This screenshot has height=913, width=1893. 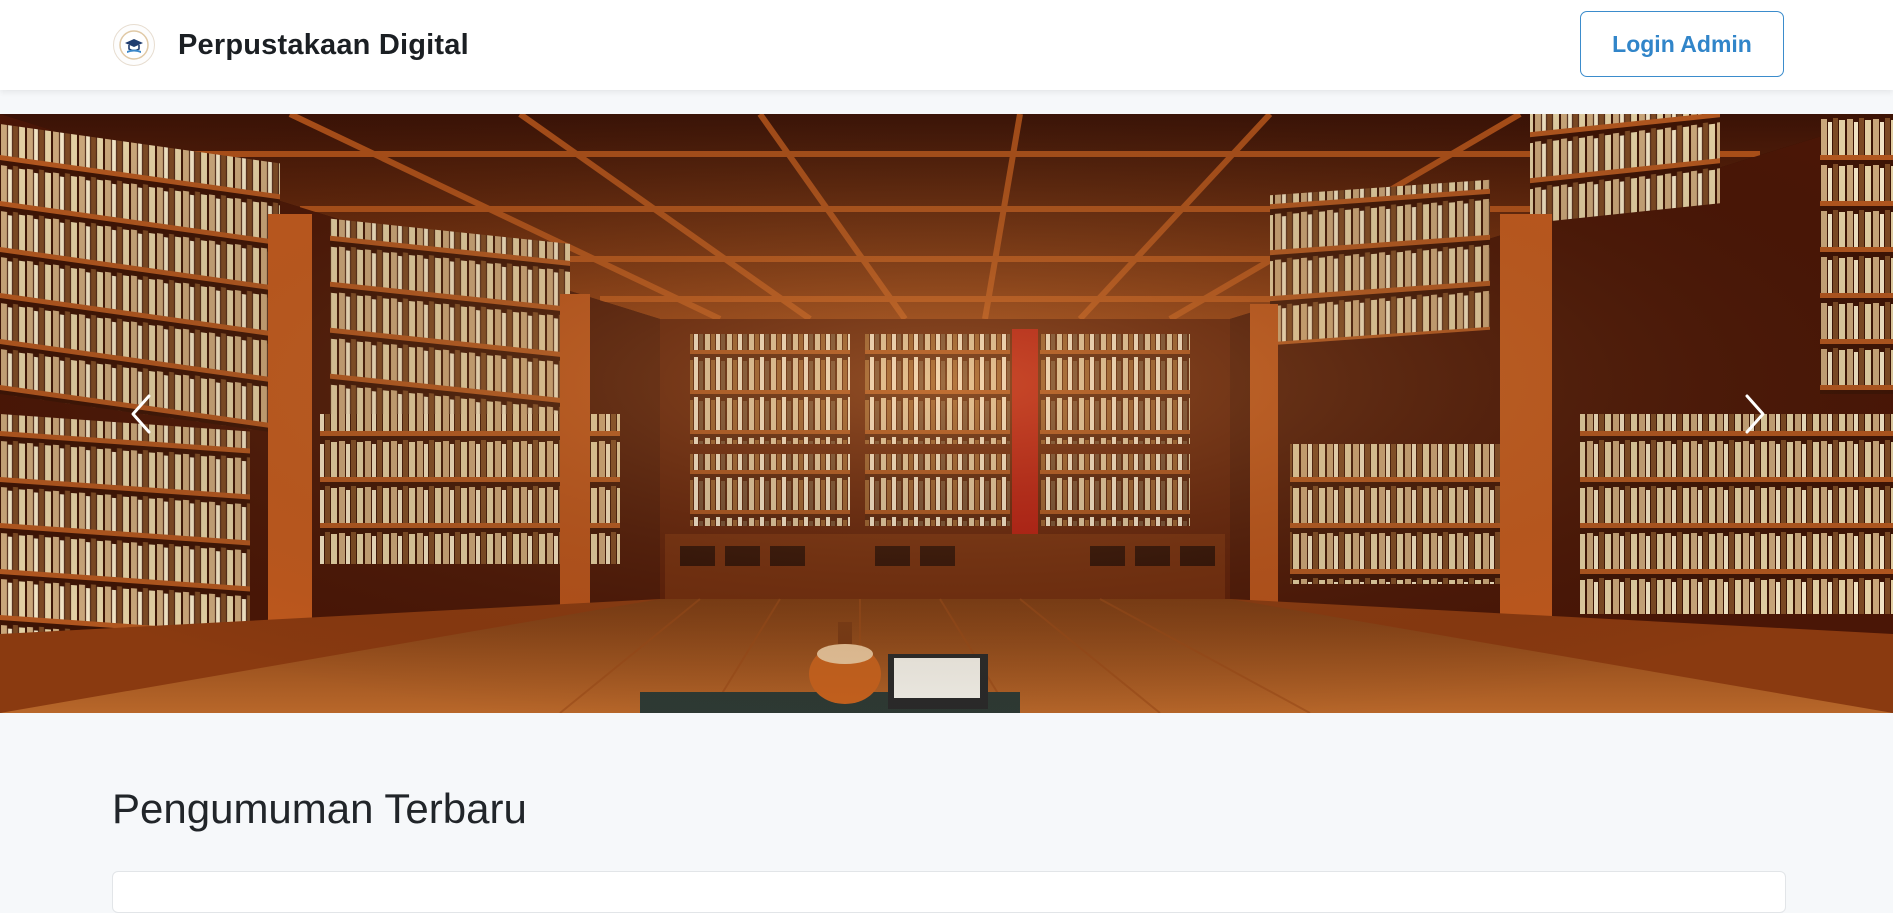 I want to click on announcement-card, so click(x=949, y=892).